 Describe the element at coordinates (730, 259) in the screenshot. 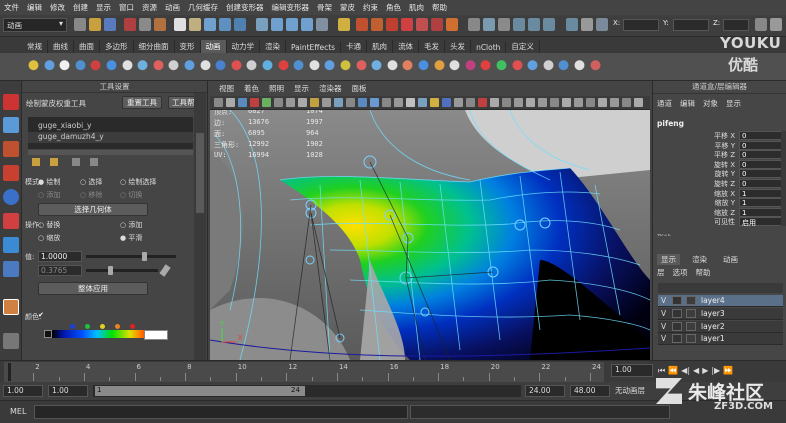

I see `layer-tab: 动画` at that location.